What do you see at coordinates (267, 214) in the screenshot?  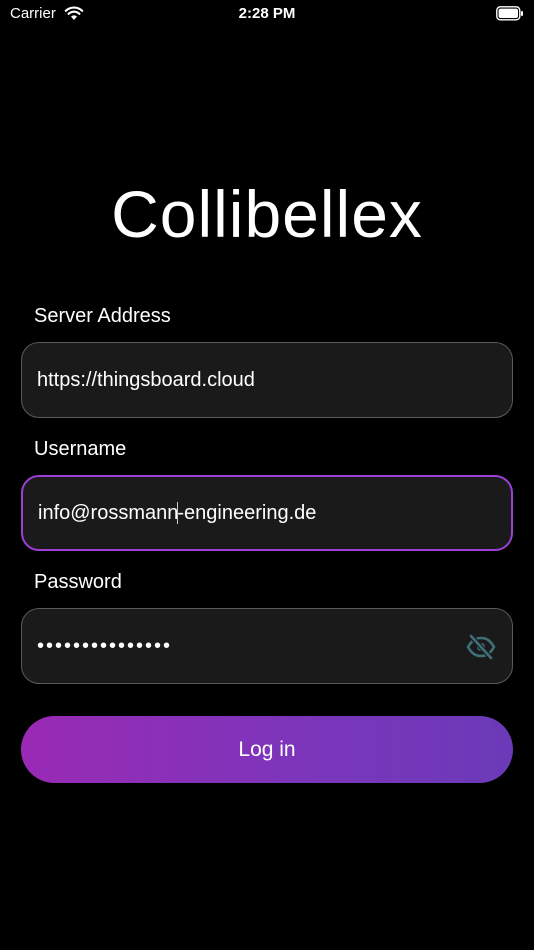 I see `app-title: Collibellex` at bounding box center [267, 214].